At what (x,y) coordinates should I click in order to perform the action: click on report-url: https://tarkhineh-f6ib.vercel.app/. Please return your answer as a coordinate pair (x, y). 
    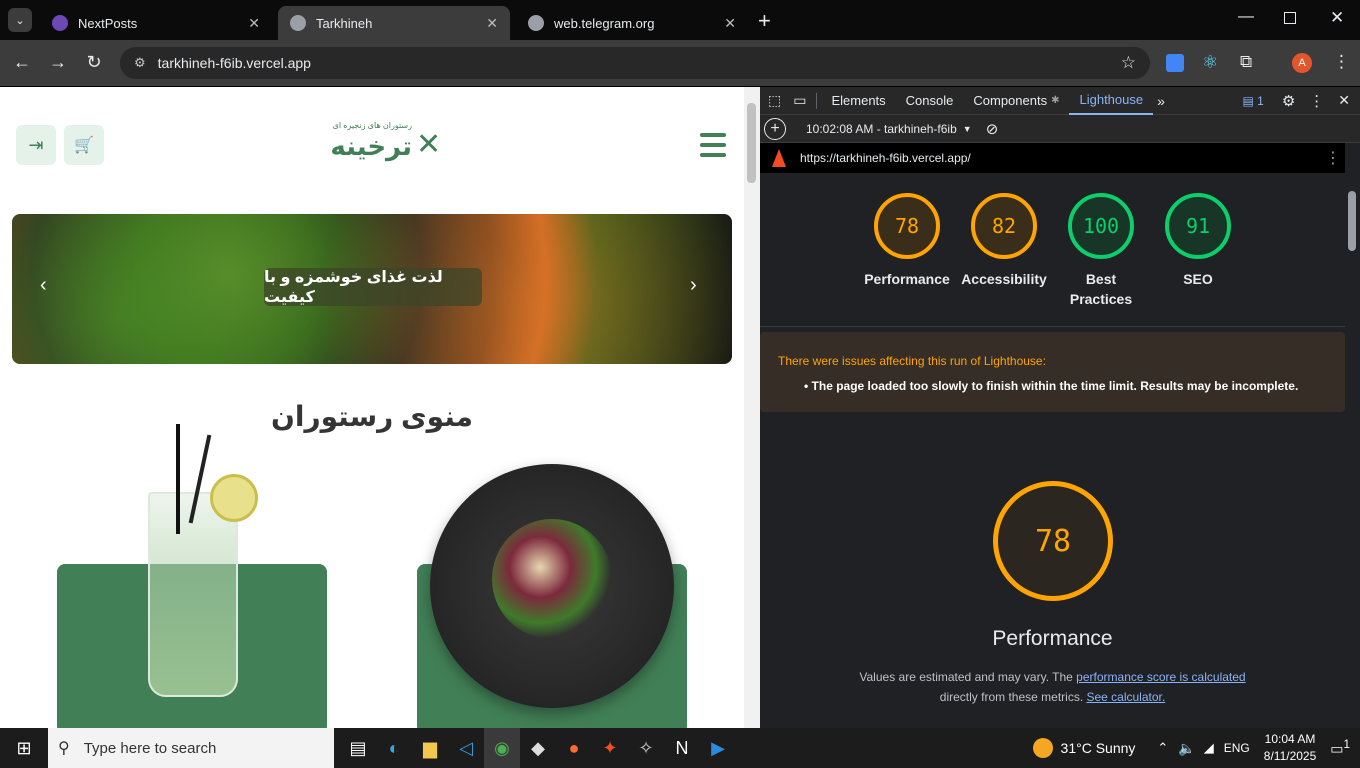
    Looking at the image, I should click on (885, 158).